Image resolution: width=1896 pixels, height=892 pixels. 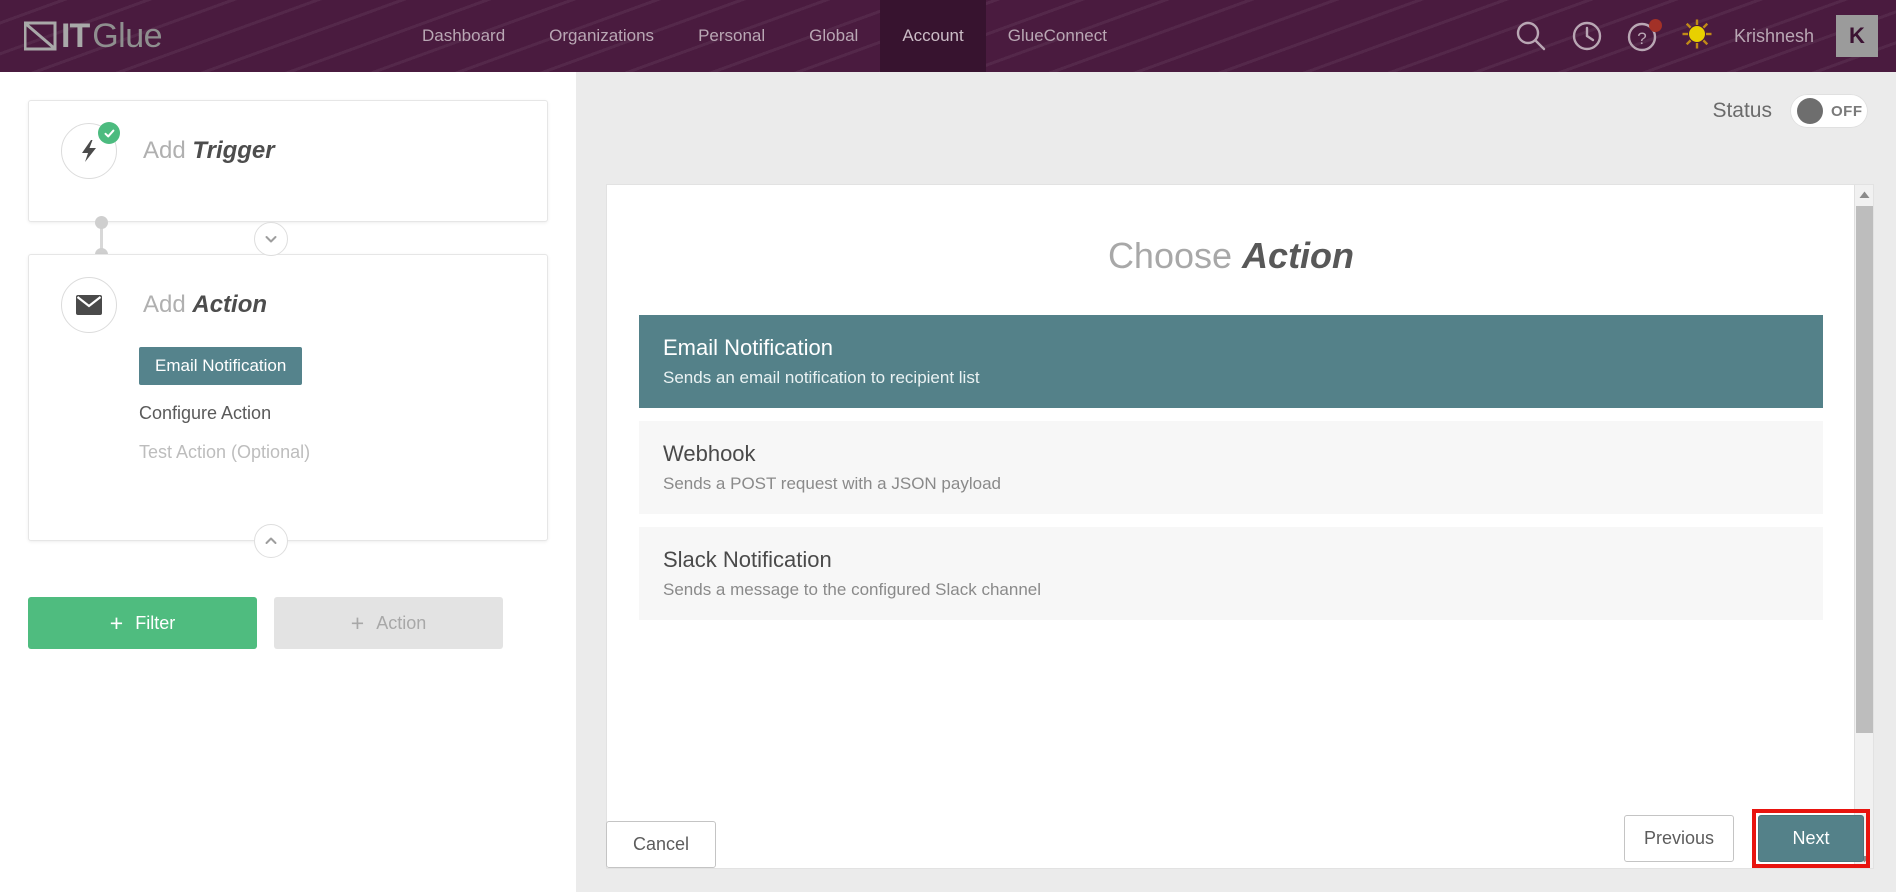 I want to click on status-toggle-value: OFF, so click(x=1847, y=111).